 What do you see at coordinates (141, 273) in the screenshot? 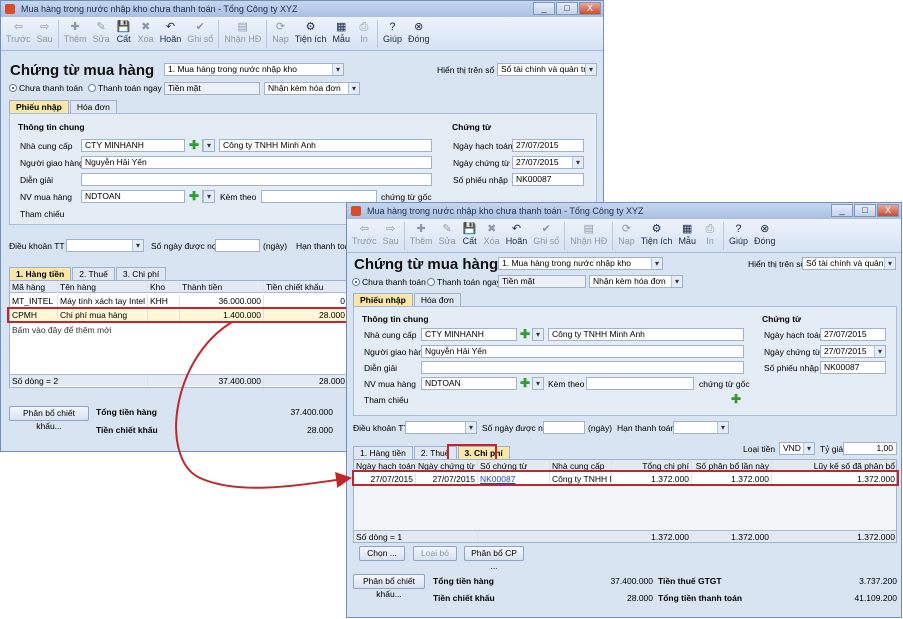
I see `tab-cost: 3. Chi phí` at bounding box center [141, 273].